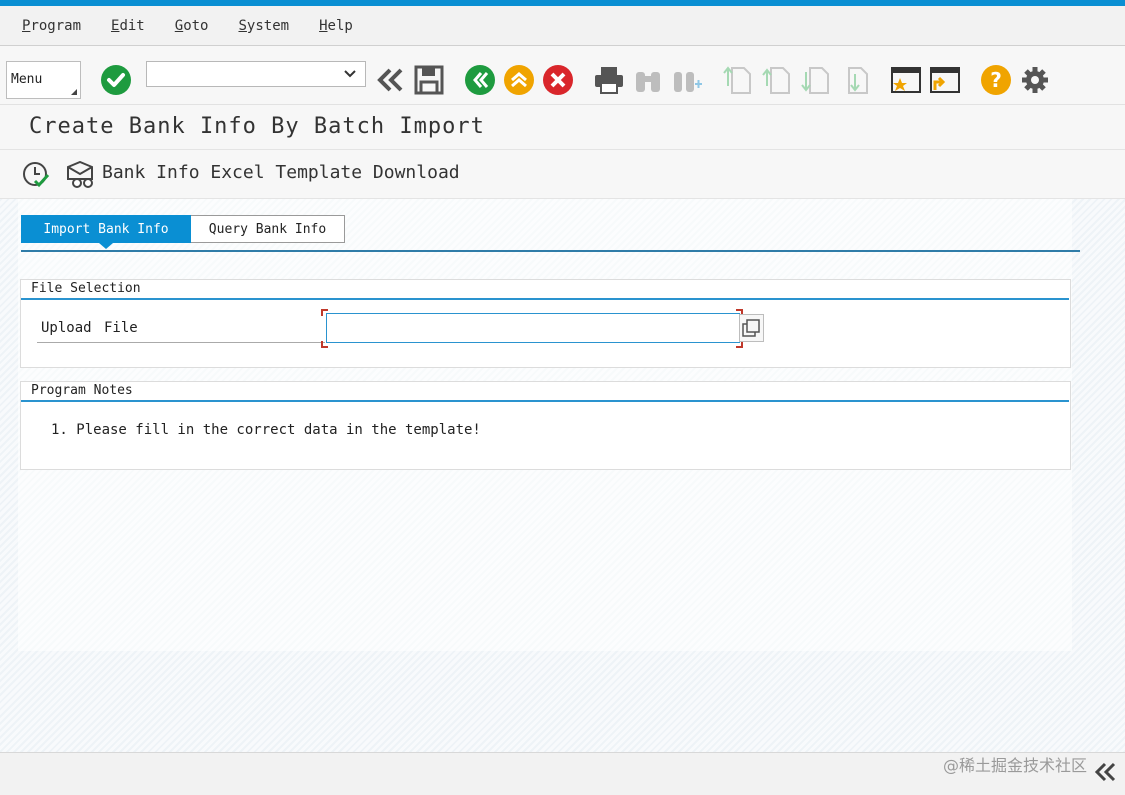 The height and width of the screenshot is (795, 1125). I want to click on file-selection-title: File Selection, so click(86, 288).